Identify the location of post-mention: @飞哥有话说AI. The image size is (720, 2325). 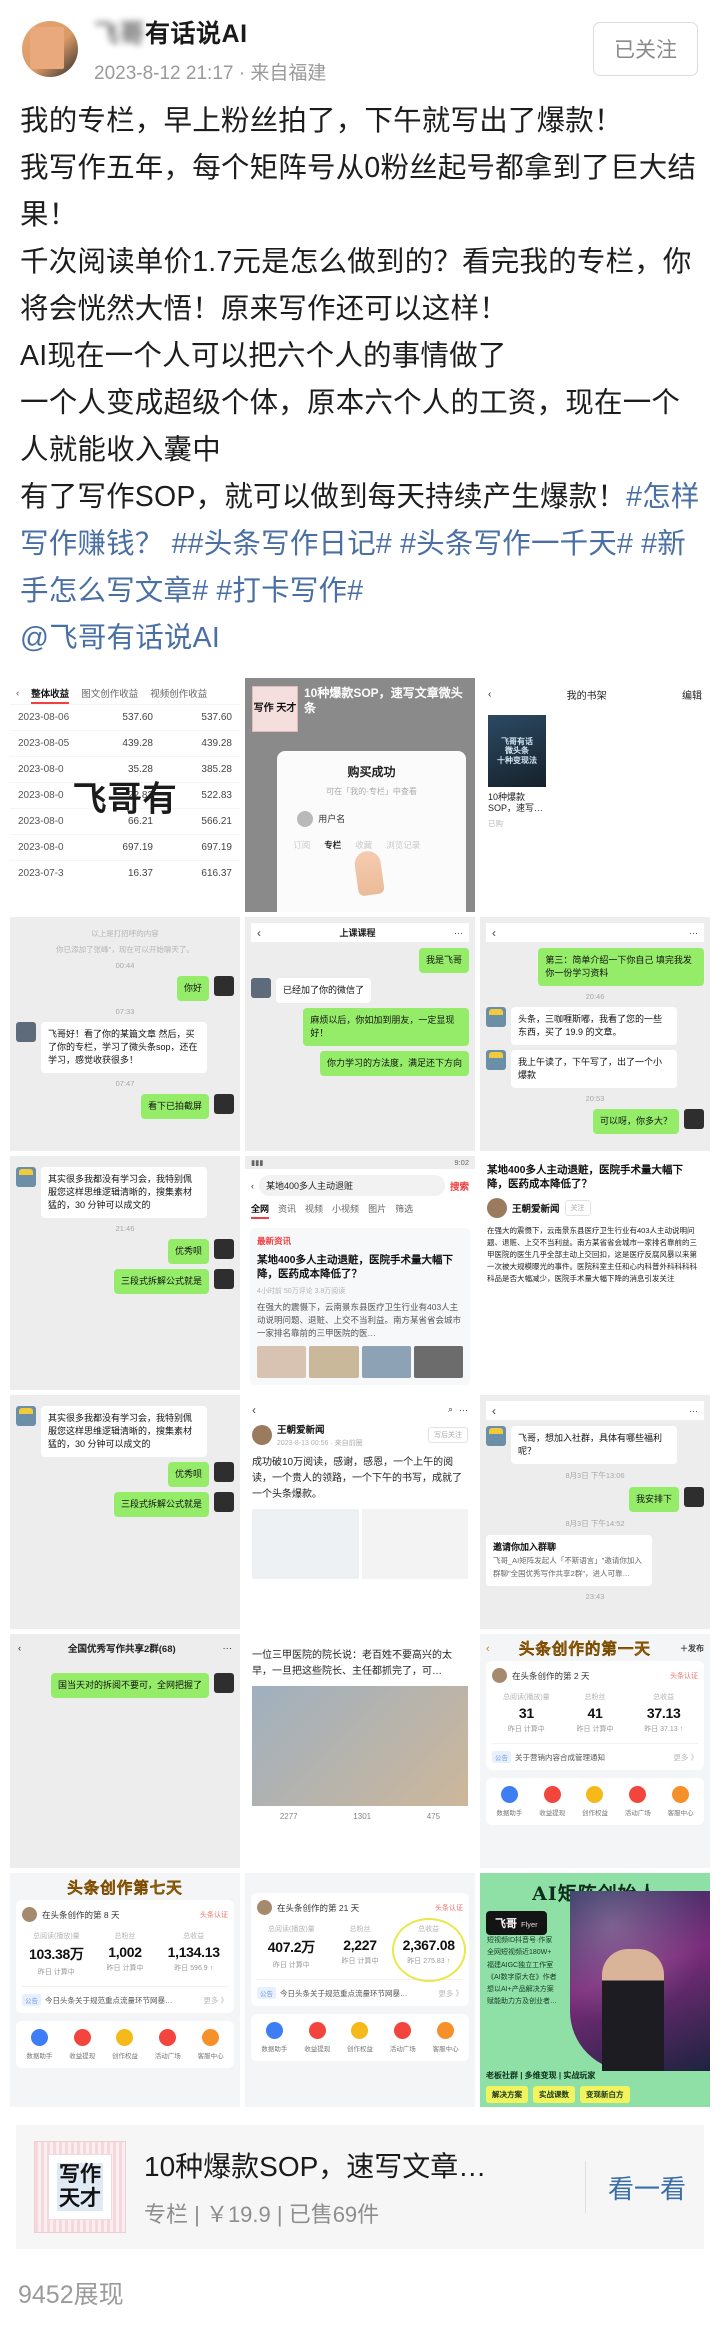
(360, 638).